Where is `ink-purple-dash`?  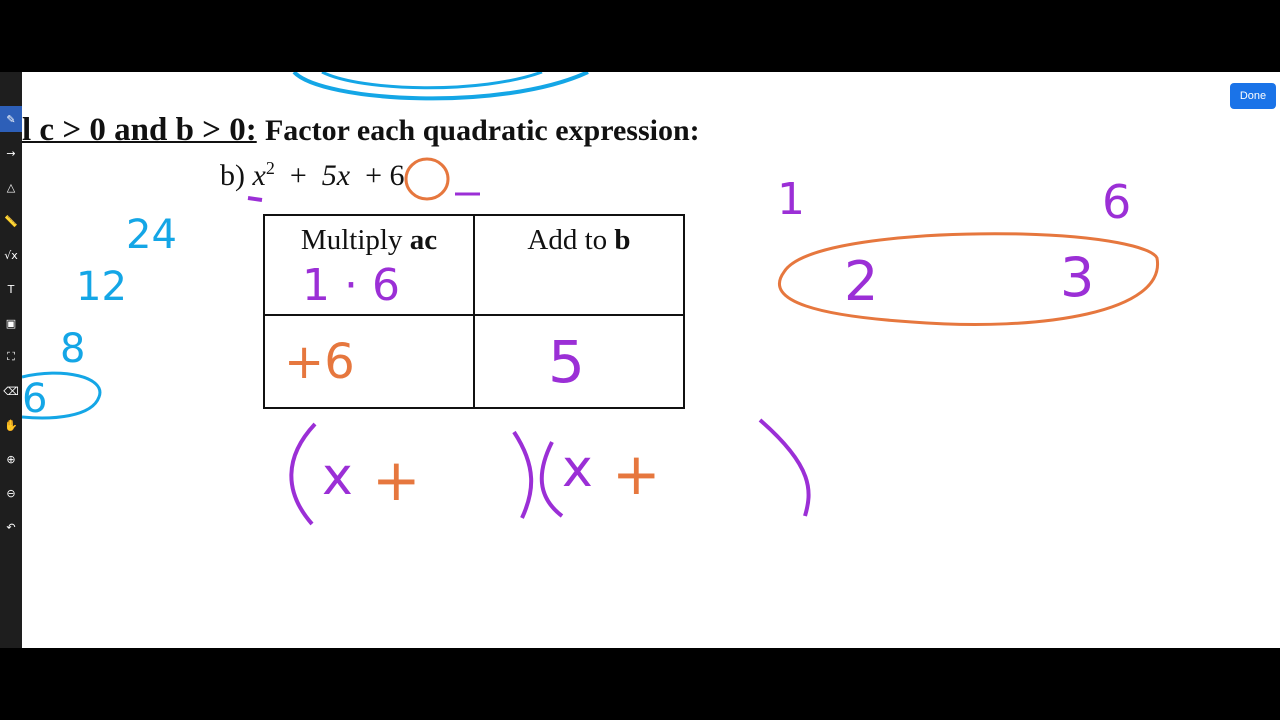
ink-purple-dash is located at coordinates (255, 199).